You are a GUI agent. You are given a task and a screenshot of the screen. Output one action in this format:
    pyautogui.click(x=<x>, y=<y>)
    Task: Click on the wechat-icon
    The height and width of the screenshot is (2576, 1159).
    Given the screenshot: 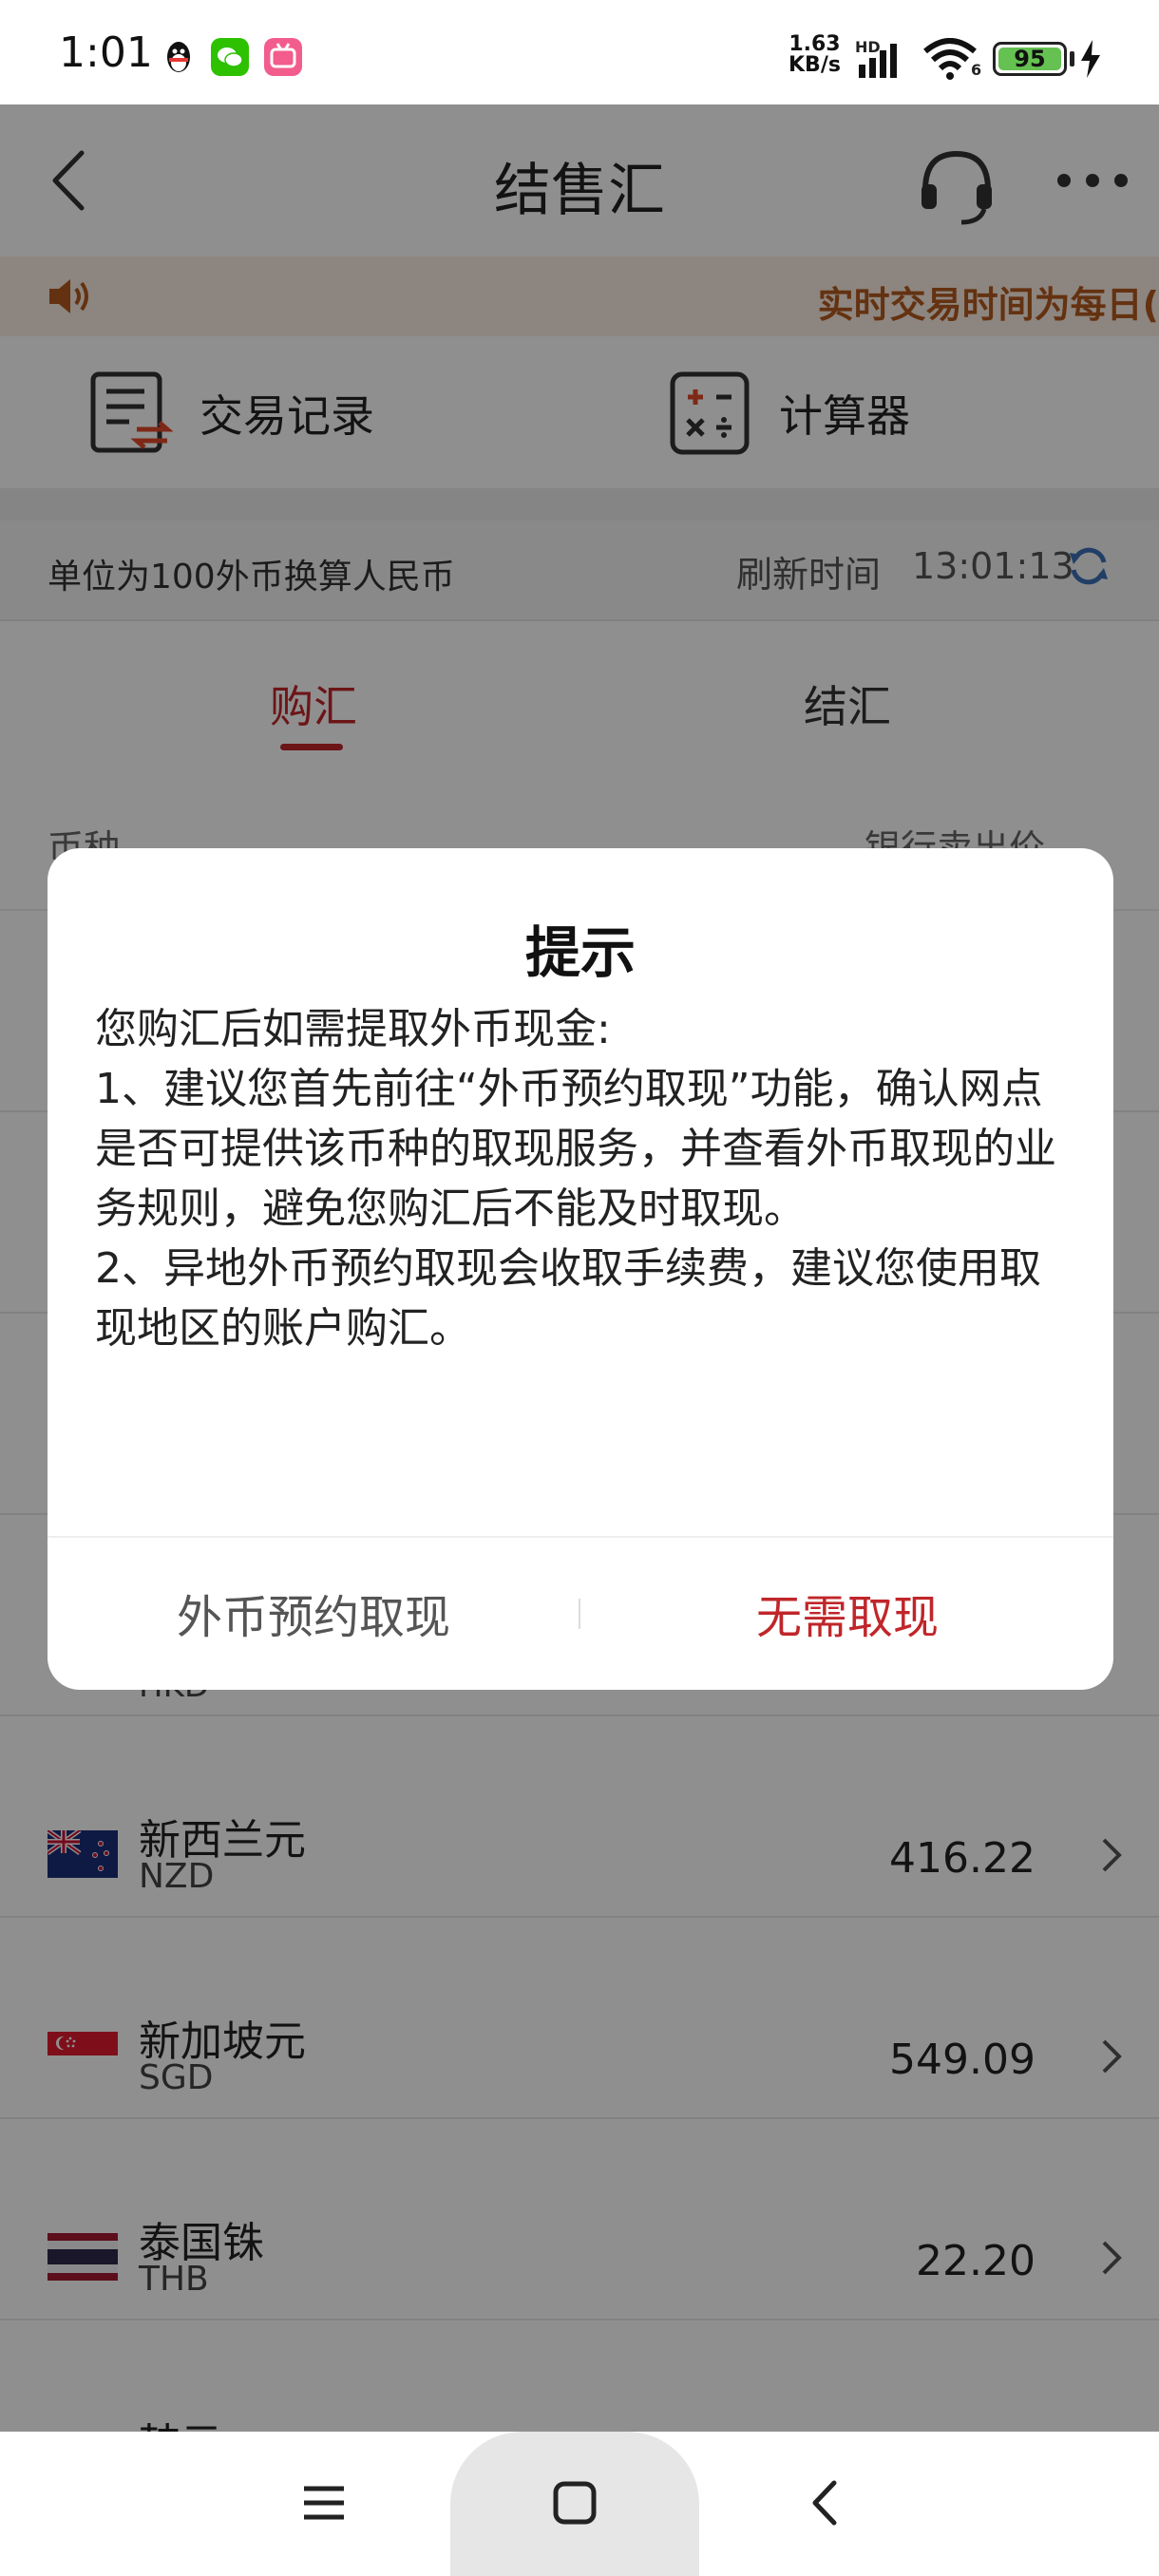 What is the action you would take?
    pyautogui.click(x=230, y=57)
    